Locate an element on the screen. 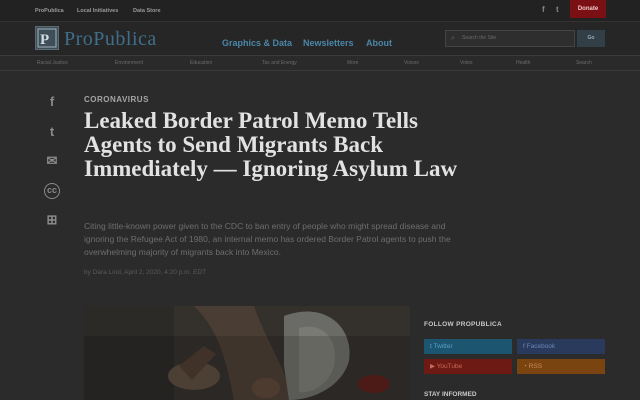  follow-heading: FOLLOW PROPUBLICA is located at coordinates (463, 324).